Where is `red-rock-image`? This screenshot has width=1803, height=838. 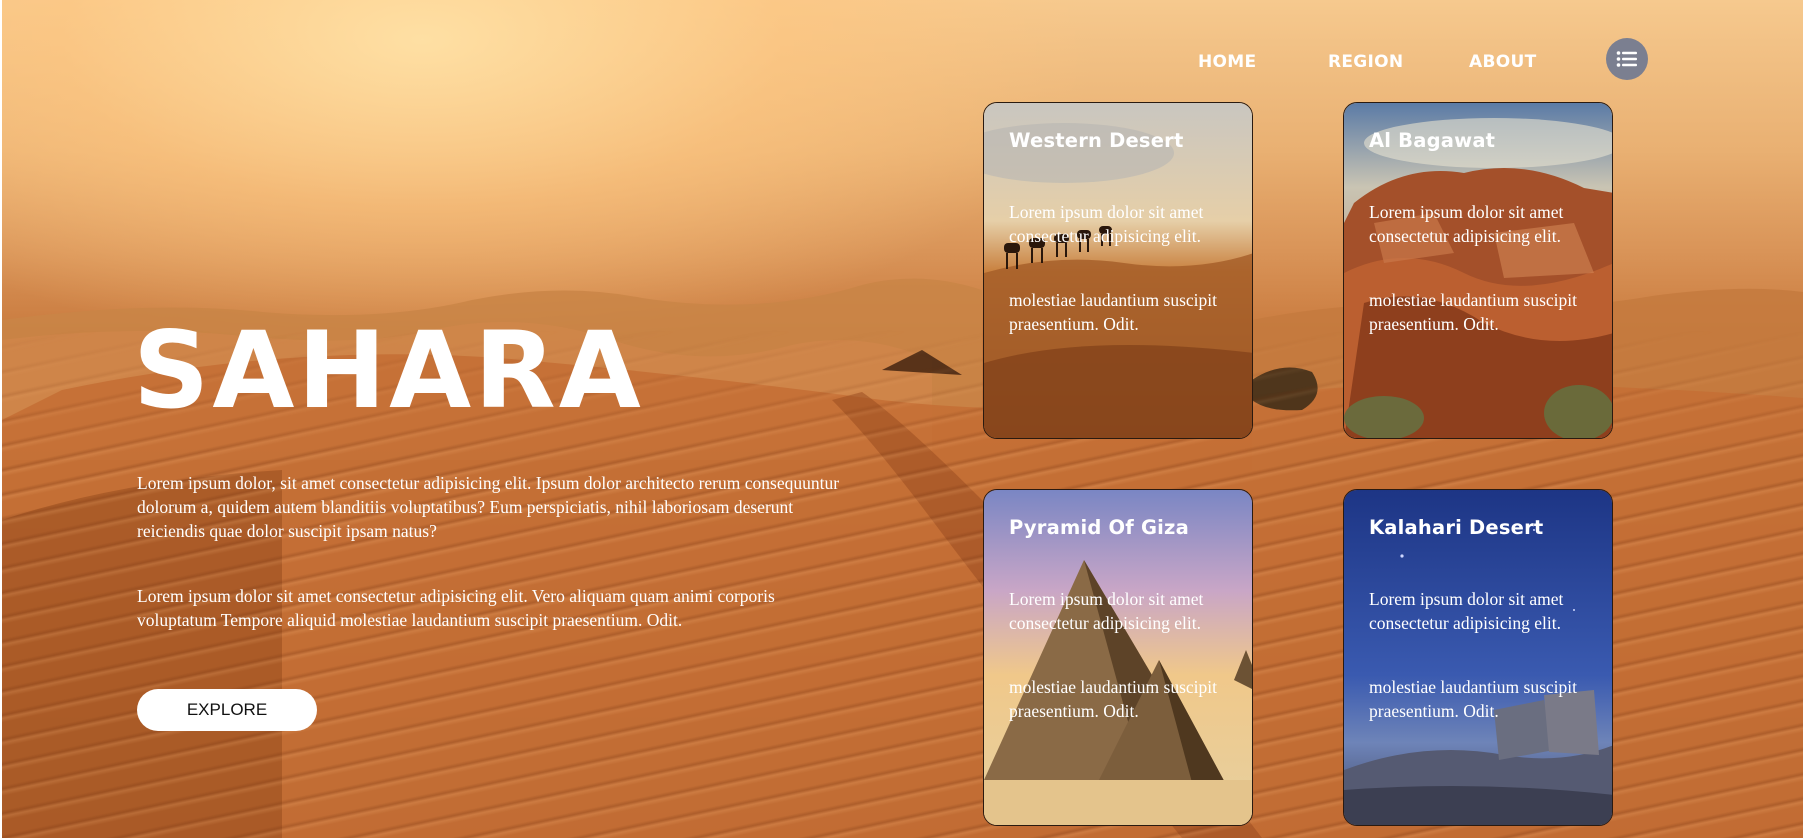
red-rock-image is located at coordinates (1478, 270).